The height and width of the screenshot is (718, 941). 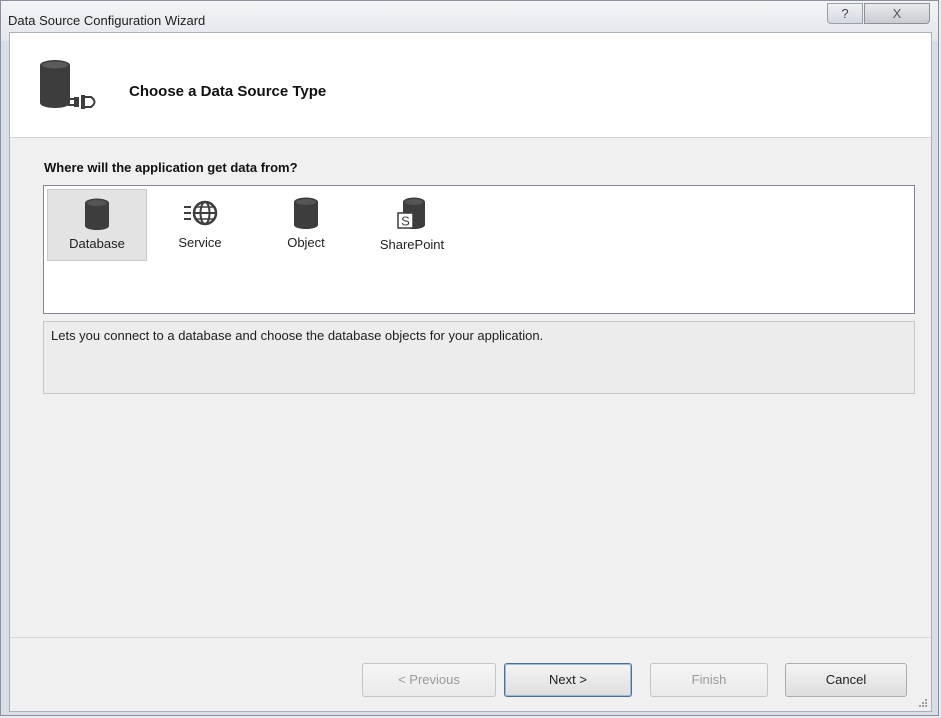 I want to click on type-item-database: Database, so click(x=97, y=225).